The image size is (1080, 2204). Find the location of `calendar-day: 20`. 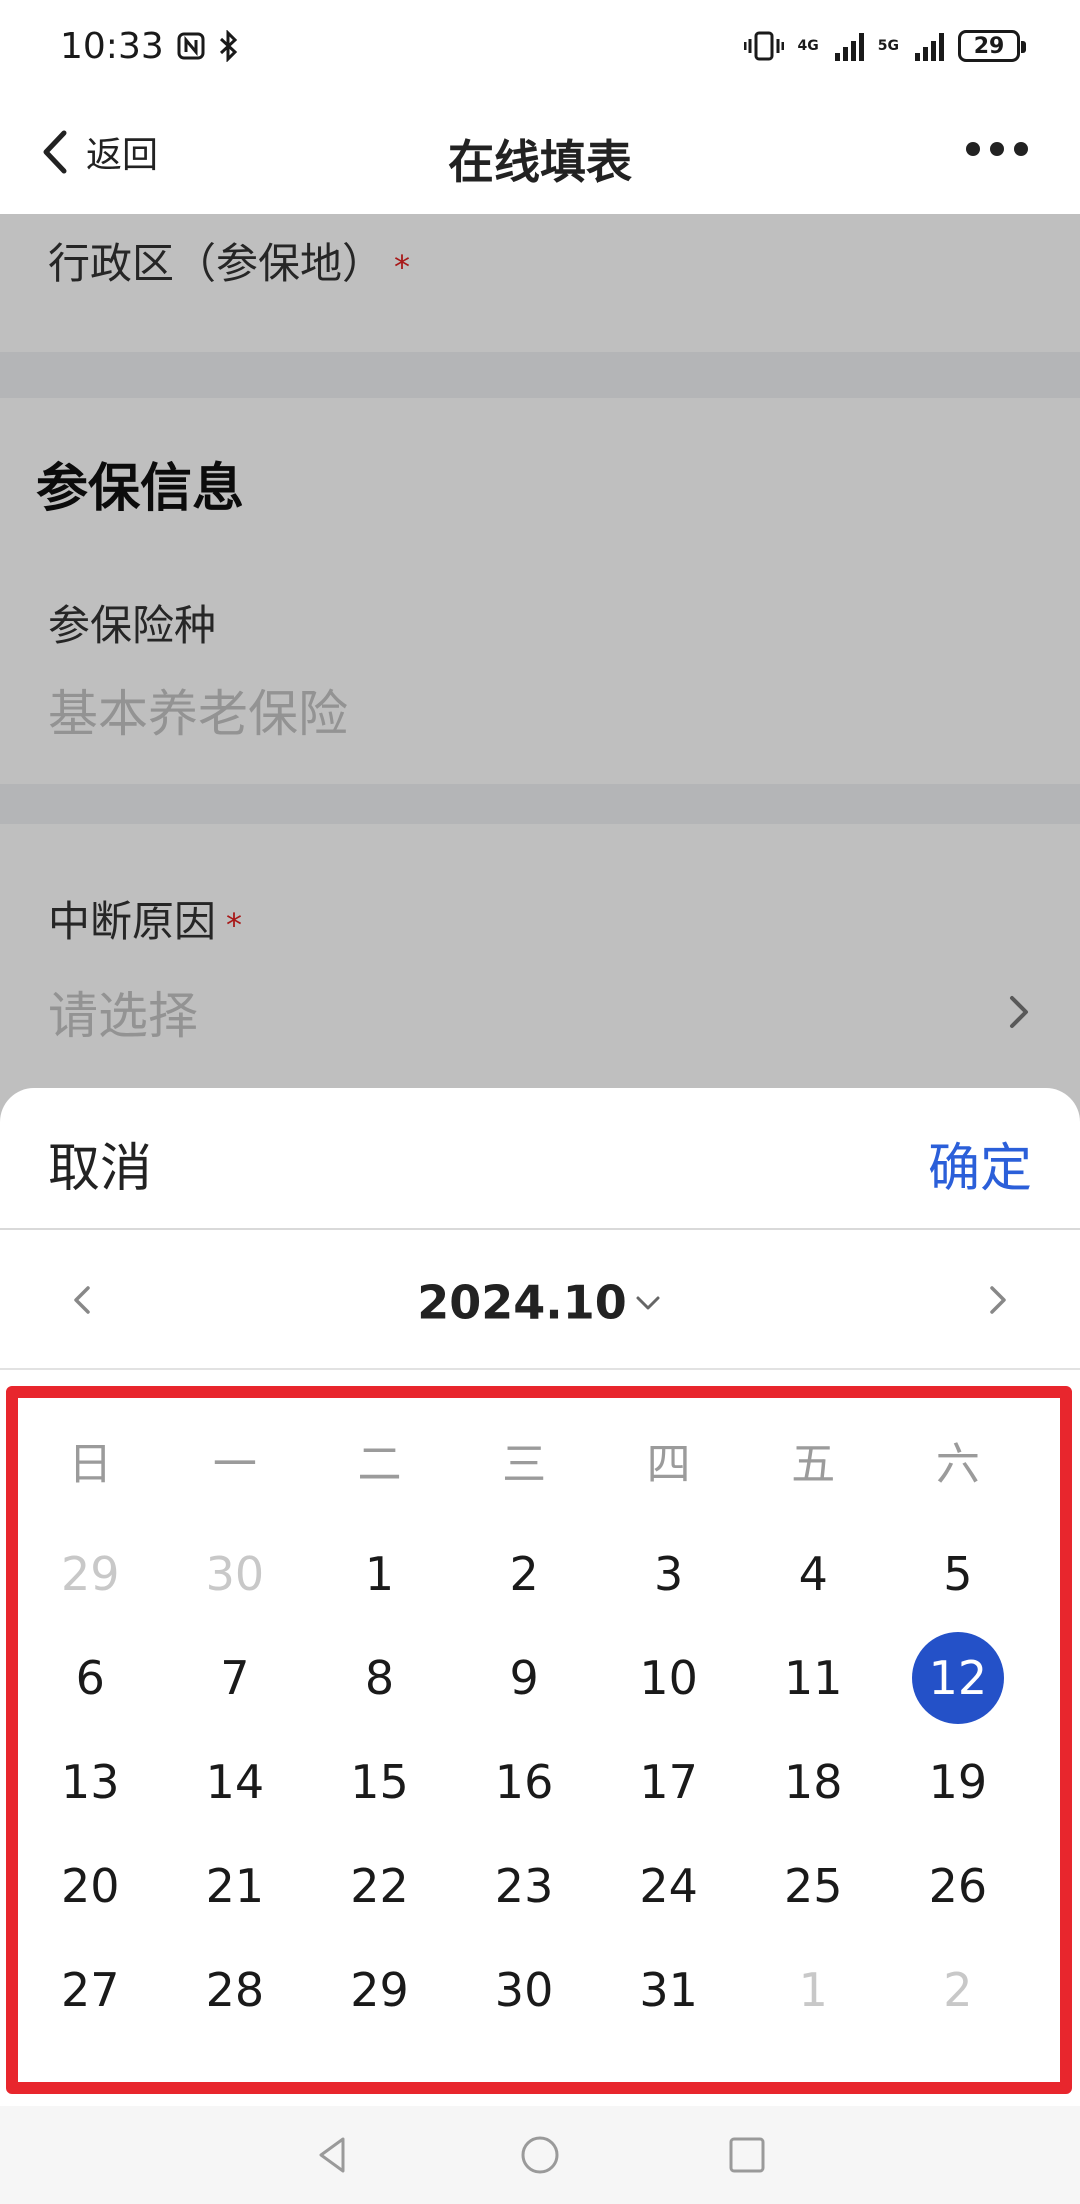

calendar-day: 20 is located at coordinates (90, 1886).